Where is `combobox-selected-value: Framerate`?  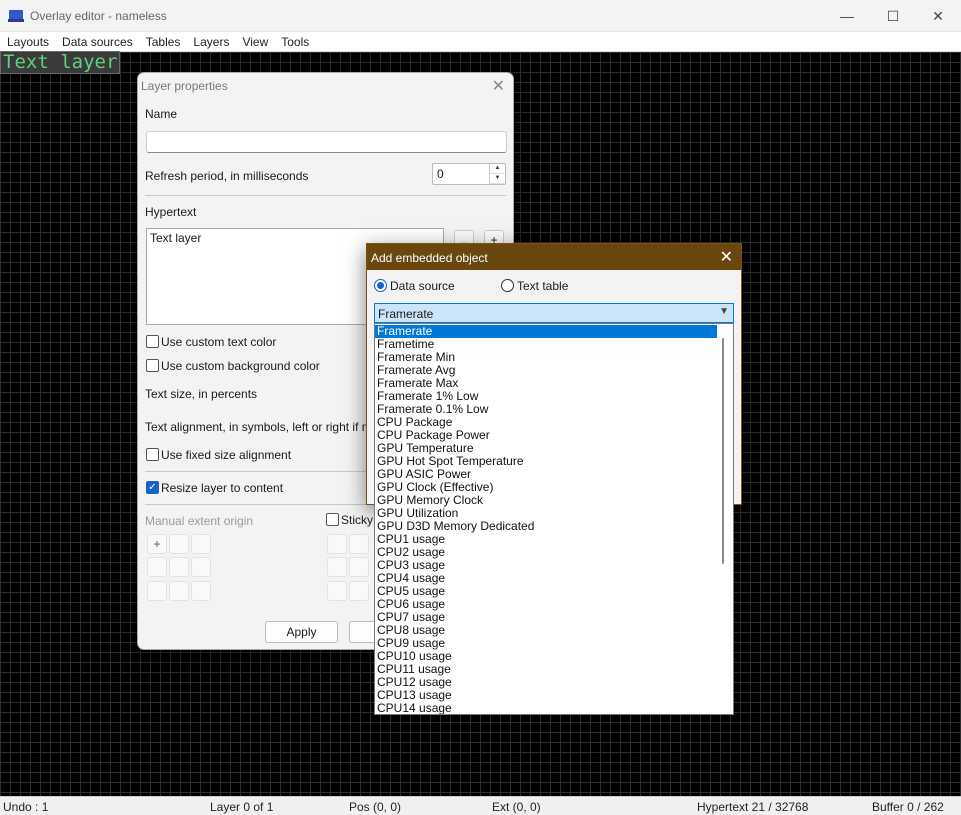 combobox-selected-value: Framerate is located at coordinates (406, 314).